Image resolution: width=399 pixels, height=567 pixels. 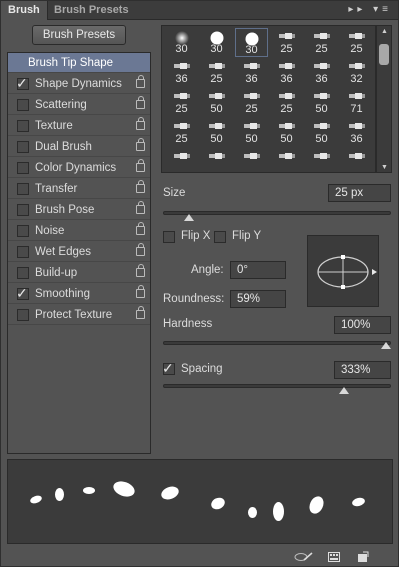 I want to click on option-scattering: Scattering, so click(x=79, y=105).